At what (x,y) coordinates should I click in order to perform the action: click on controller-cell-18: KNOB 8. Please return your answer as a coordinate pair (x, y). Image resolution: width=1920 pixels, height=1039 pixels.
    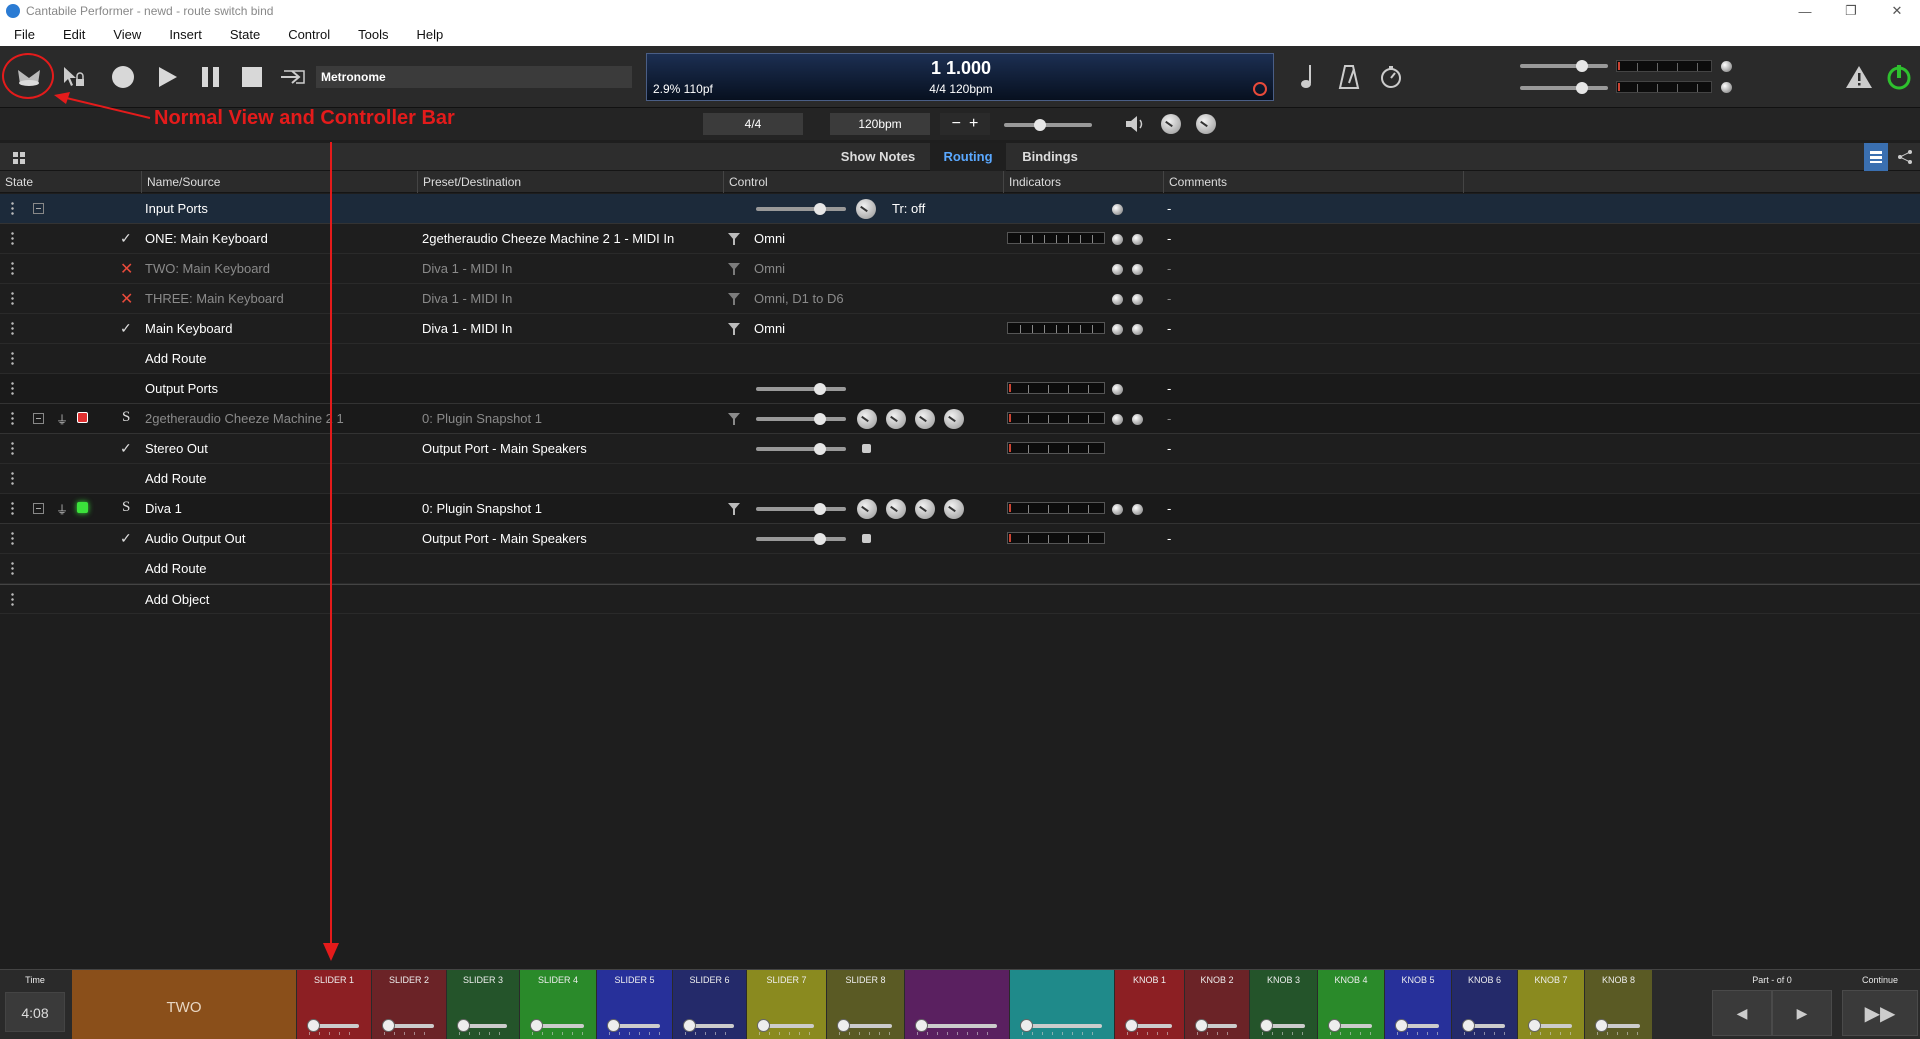
    Looking at the image, I should click on (1618, 1004).